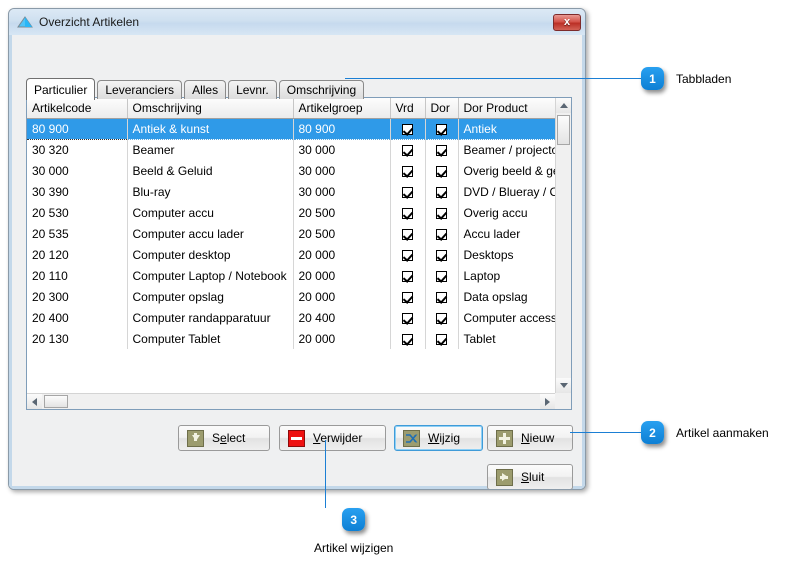  I want to click on column-header-dor: Dor, so click(442, 108).